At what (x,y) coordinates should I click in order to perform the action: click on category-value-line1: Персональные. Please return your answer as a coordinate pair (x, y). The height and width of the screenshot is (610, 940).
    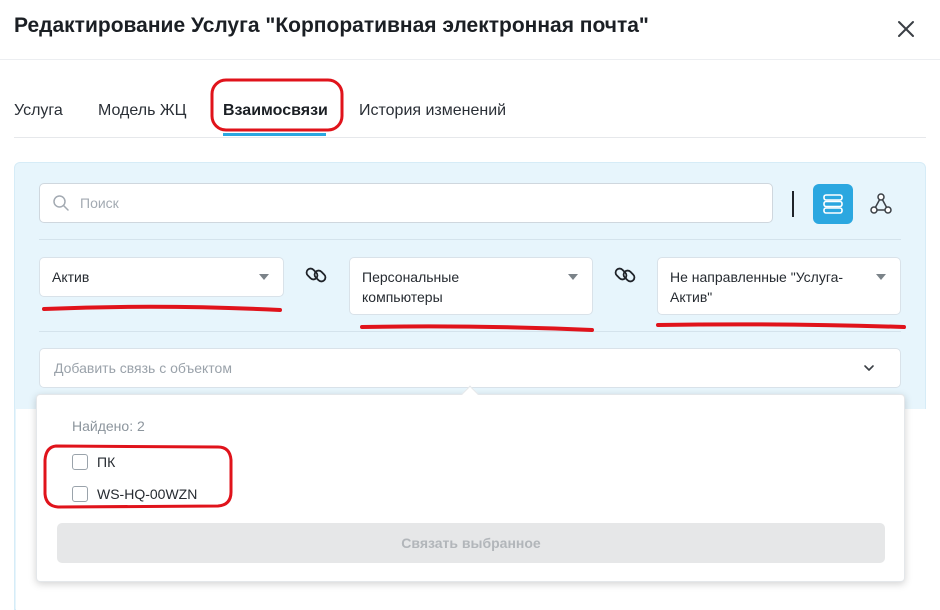
    Looking at the image, I should click on (411, 277).